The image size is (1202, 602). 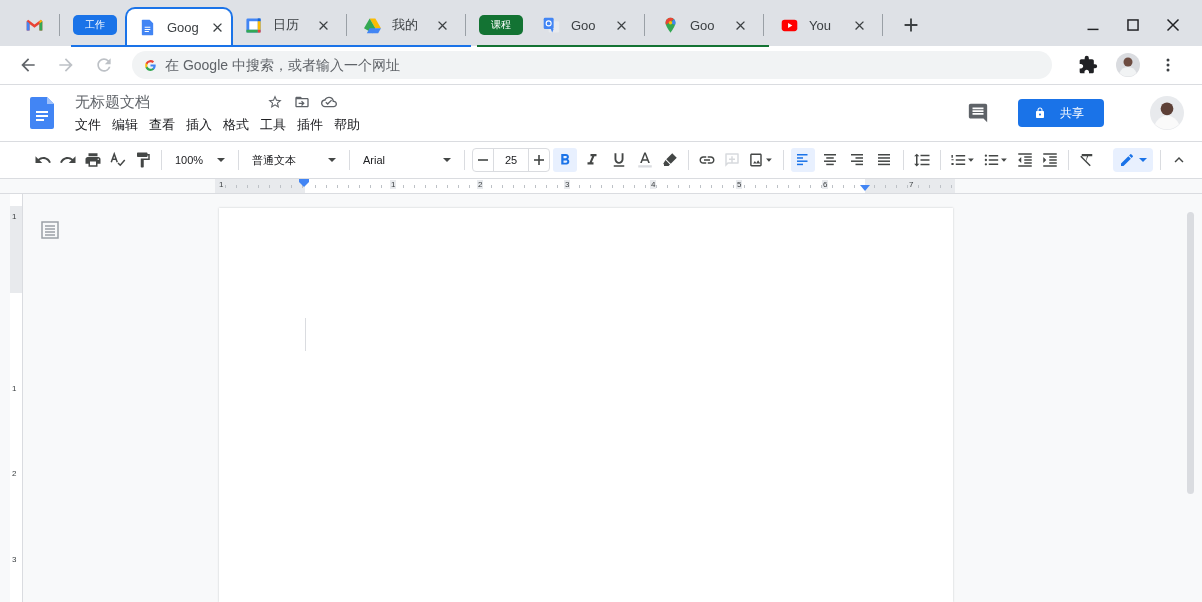 I want to click on bold-button, so click(x=565, y=160).